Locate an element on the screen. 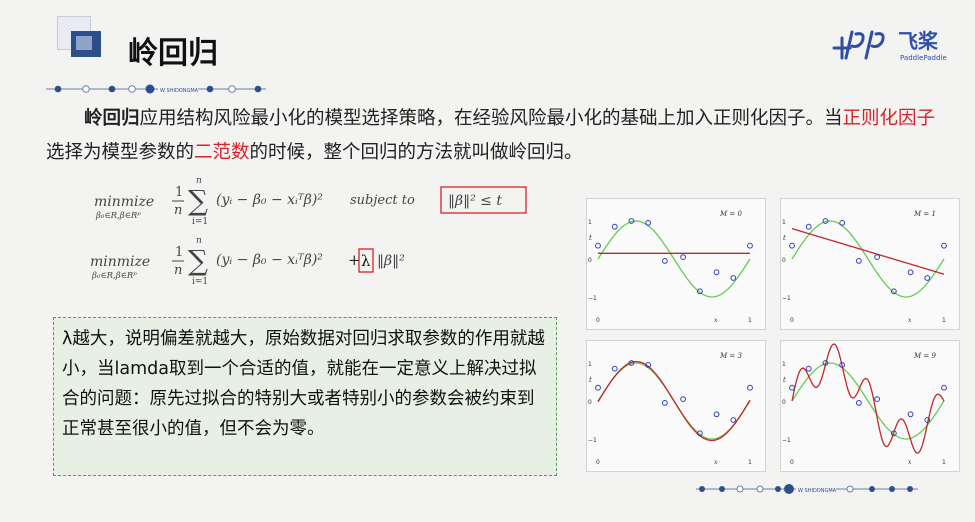  footer-divider: W SHIDONGMA is located at coordinates (807, 489).